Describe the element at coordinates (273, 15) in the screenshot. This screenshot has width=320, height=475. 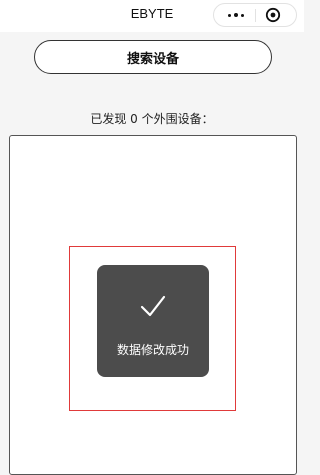
I see `target-circle-icon` at that location.